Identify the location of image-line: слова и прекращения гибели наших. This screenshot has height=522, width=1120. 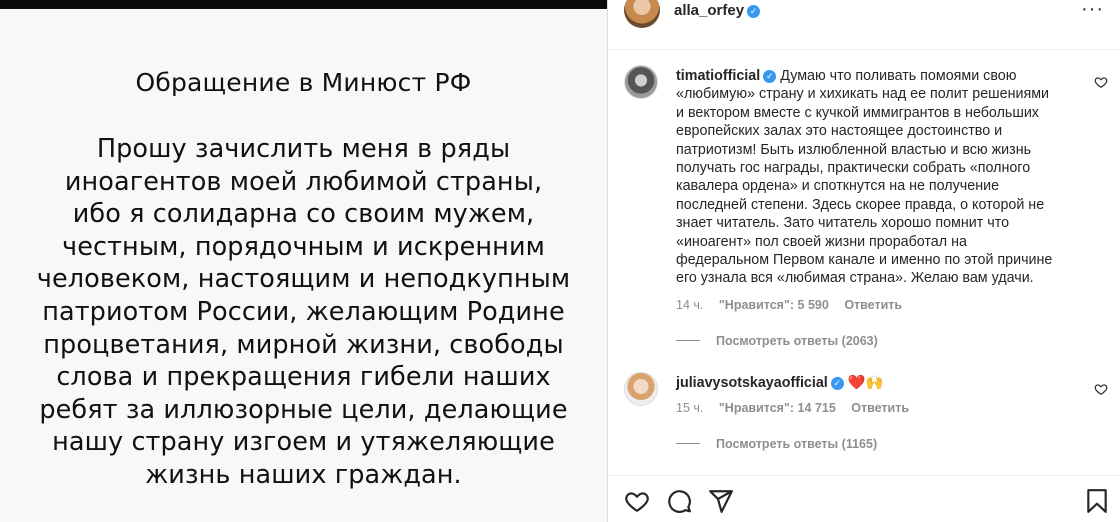
(303, 377).